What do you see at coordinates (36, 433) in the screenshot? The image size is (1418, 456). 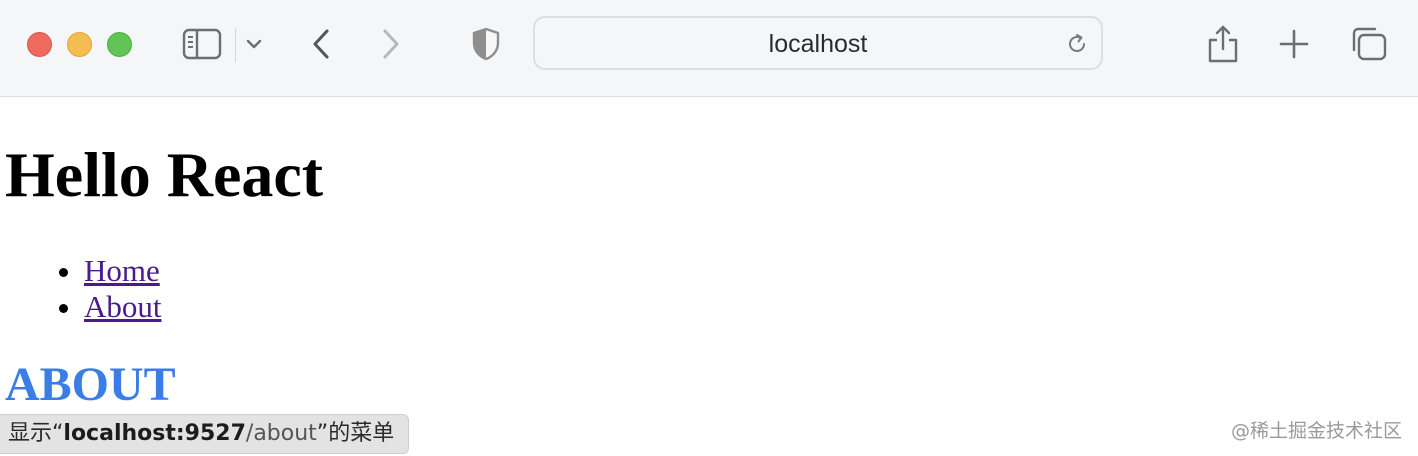 I see `status-prefix: 显示“` at bounding box center [36, 433].